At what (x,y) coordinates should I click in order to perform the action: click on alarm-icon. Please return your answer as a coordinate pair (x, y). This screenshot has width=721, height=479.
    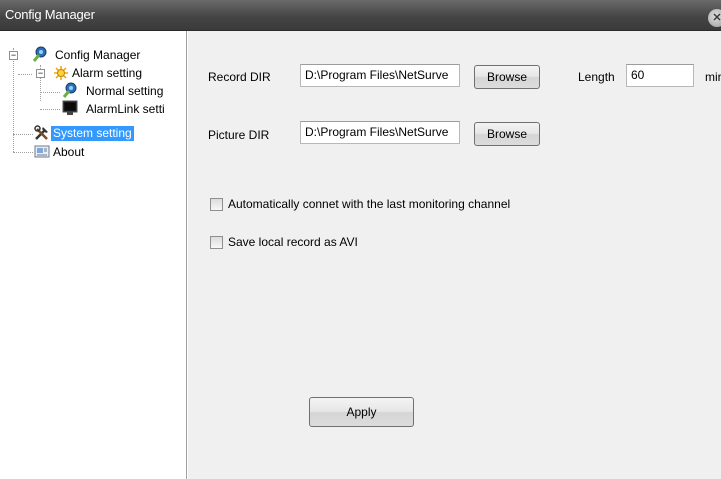
    Looking at the image, I should click on (61, 73).